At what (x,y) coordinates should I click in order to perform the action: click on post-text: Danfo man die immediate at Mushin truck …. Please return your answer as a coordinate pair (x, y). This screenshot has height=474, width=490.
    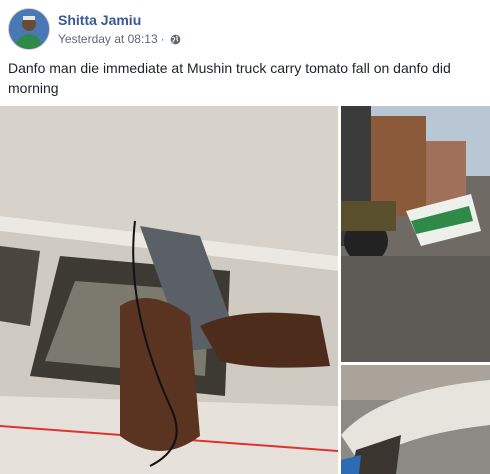
    Looking at the image, I should click on (229, 78).